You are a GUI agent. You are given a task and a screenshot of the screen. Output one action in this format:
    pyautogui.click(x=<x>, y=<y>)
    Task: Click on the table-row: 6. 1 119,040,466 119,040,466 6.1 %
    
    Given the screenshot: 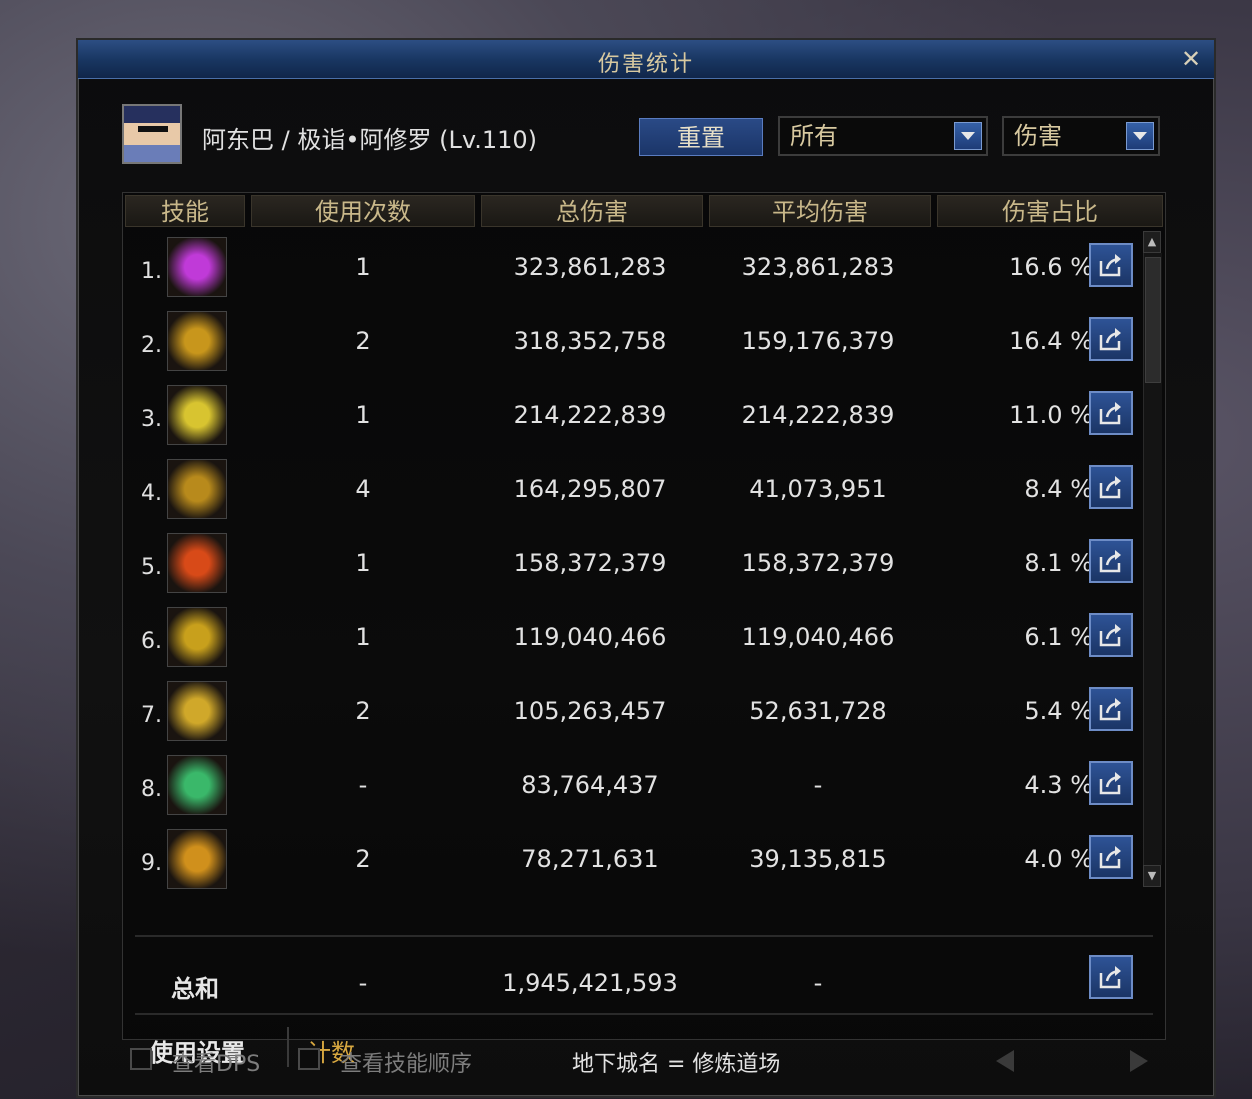 What is the action you would take?
    pyautogui.click(x=633, y=636)
    